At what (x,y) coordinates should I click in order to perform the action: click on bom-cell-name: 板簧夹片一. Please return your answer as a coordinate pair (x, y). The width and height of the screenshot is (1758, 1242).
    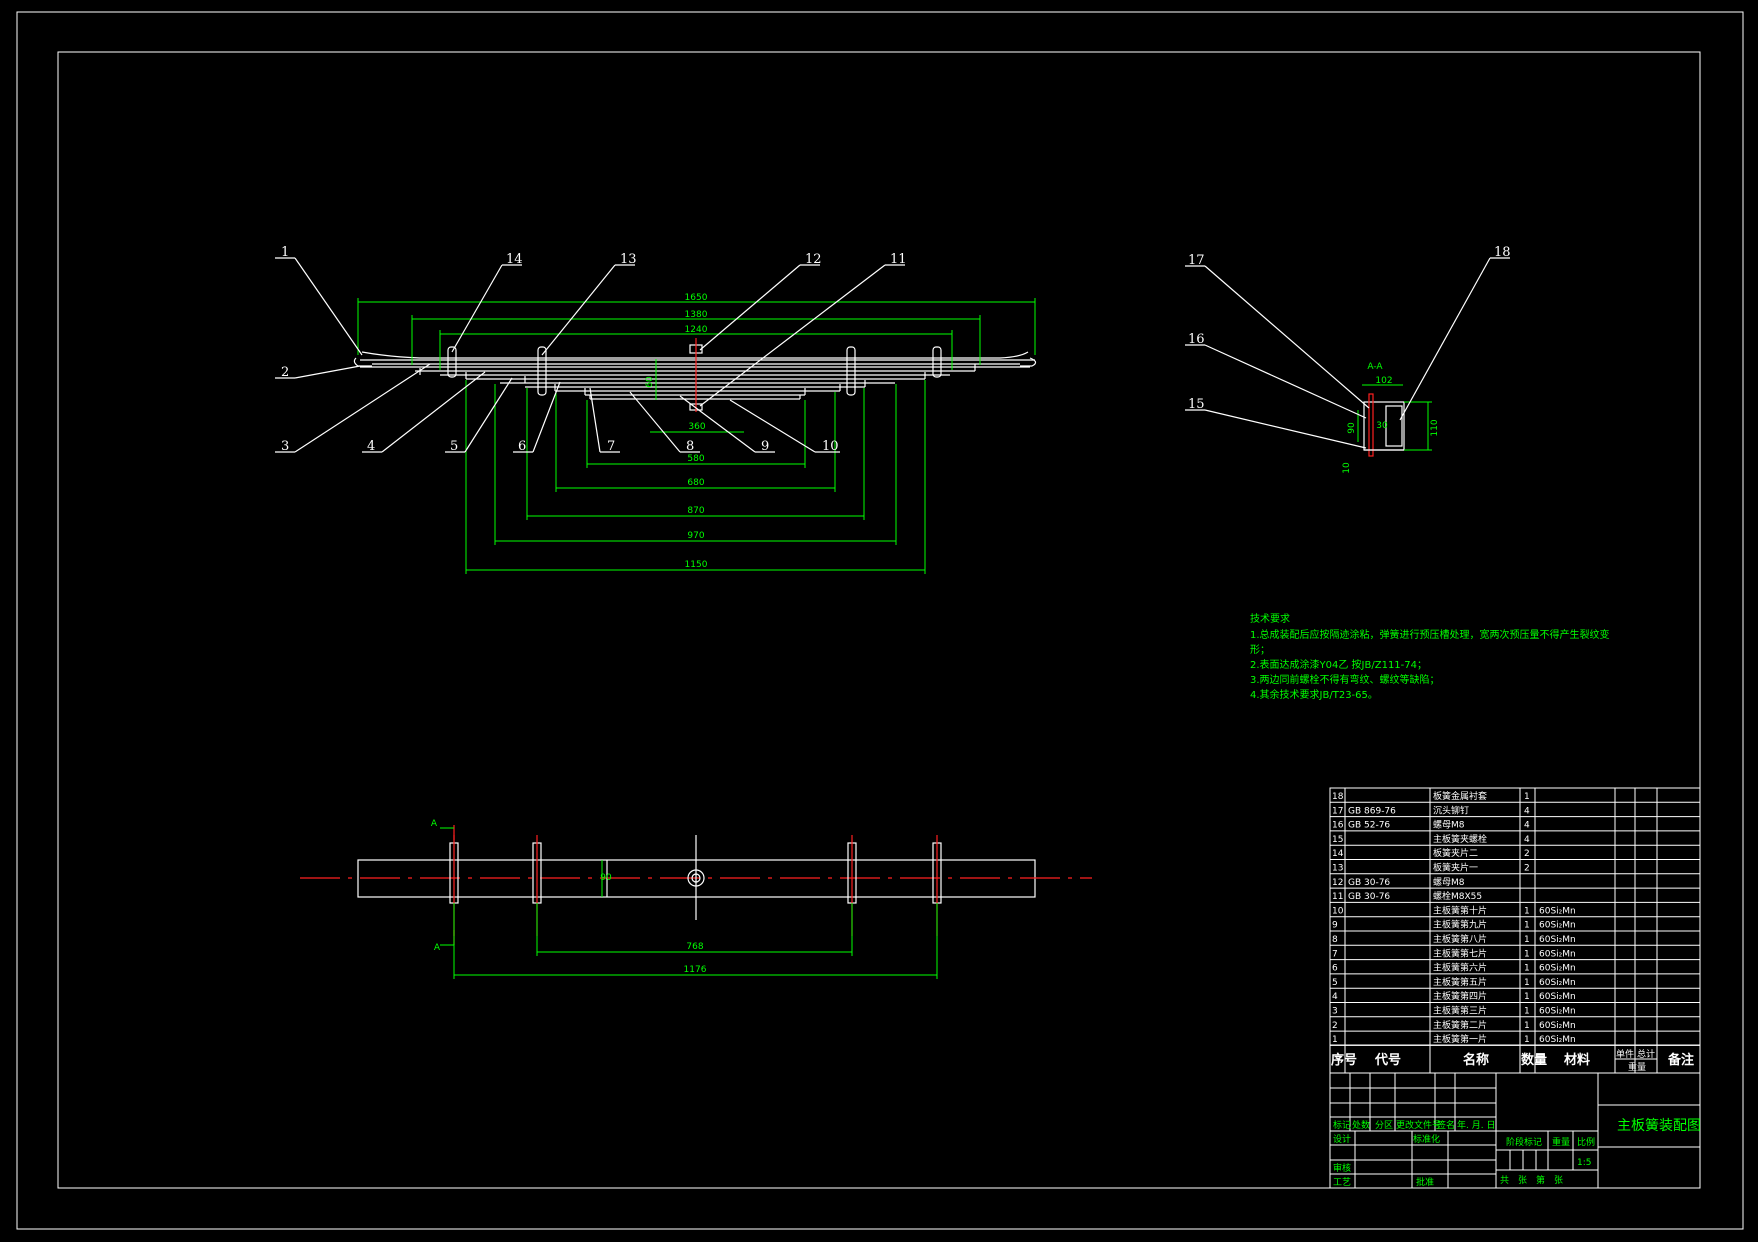
    Looking at the image, I should click on (1455, 868).